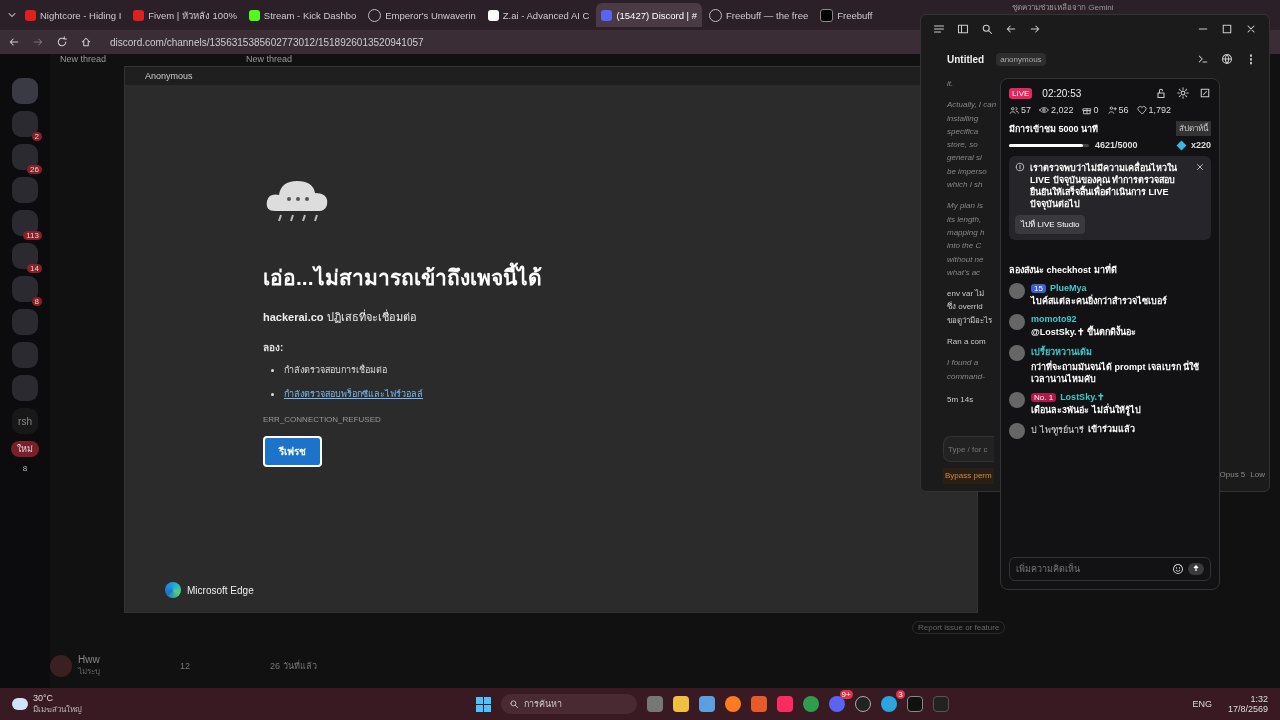  What do you see at coordinates (1062, 93) in the screenshot?
I see `stream-time: 02:20:53` at bounding box center [1062, 93].